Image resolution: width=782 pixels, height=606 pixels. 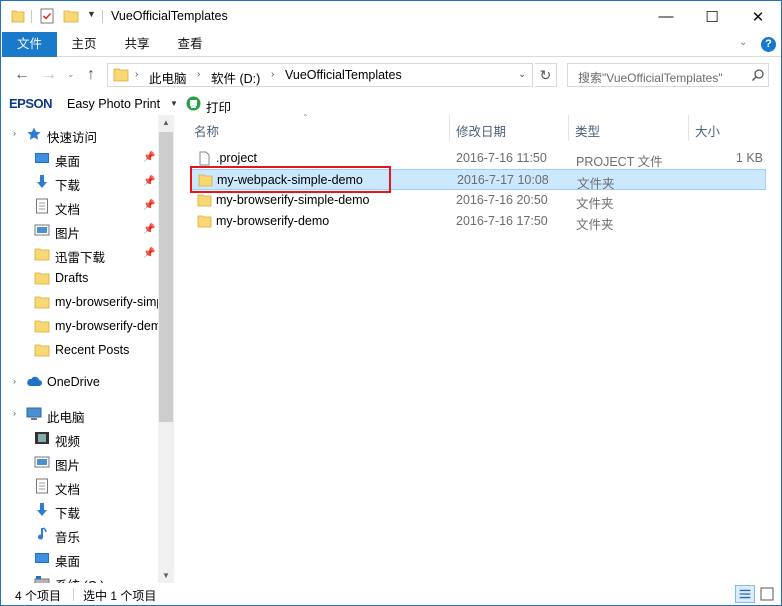 What do you see at coordinates (650, 78) in the screenshot?
I see `search-placeholder: 搜索"VueOfficialTemplates"` at bounding box center [650, 78].